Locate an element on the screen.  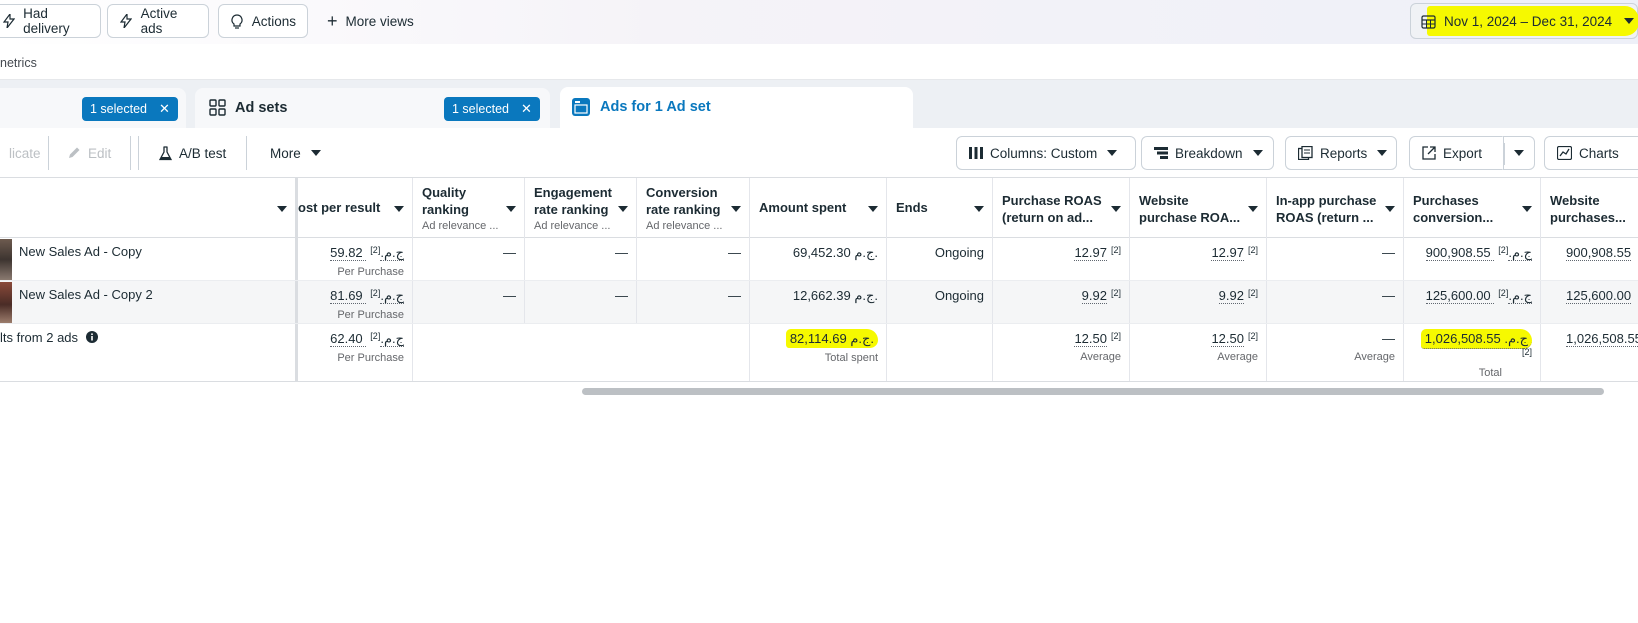
tab-campaigns: 1 selected ✕ is located at coordinates (93, 108).